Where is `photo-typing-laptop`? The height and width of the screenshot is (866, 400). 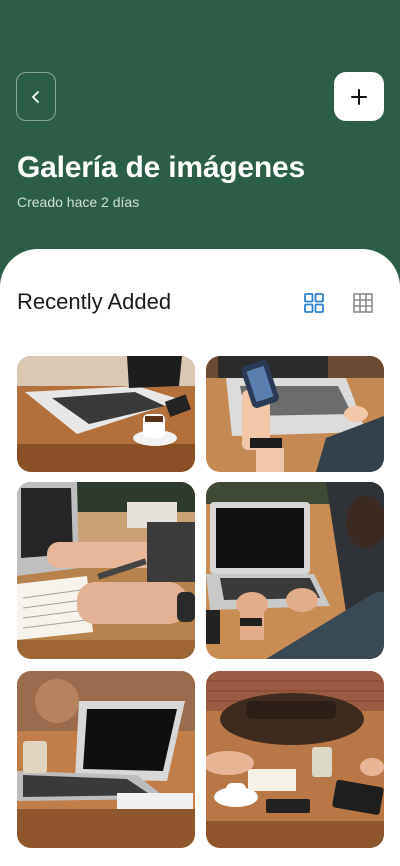
photo-typing-laptop is located at coordinates (295, 570).